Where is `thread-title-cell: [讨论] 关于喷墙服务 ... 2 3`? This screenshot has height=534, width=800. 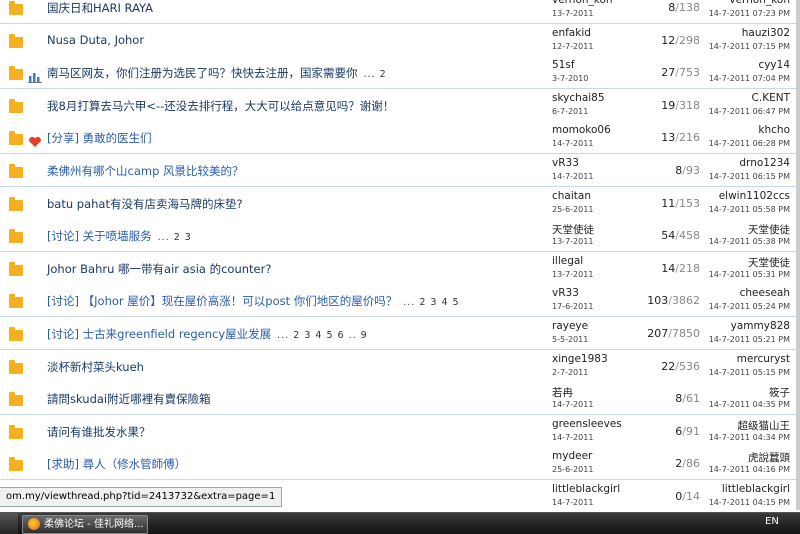
thread-title-cell: [讨论] 关于喷墙服务 ... 2 3 is located at coordinates (119, 236).